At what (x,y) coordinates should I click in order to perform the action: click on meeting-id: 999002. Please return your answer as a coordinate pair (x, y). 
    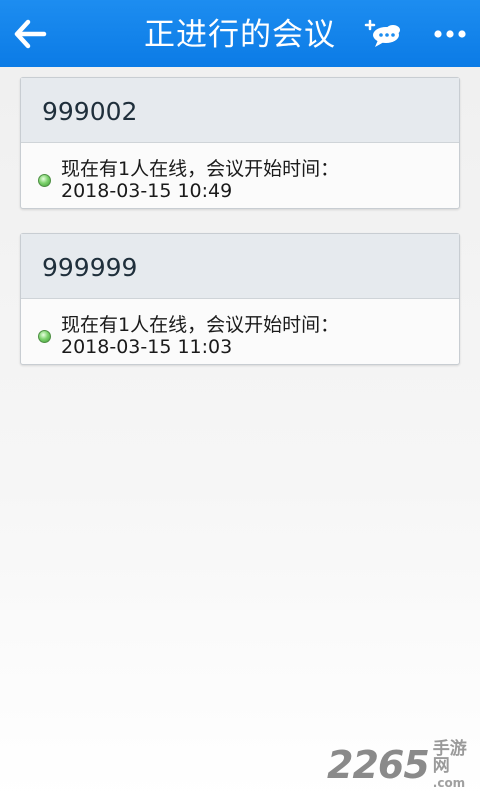
    Looking at the image, I should click on (240, 110).